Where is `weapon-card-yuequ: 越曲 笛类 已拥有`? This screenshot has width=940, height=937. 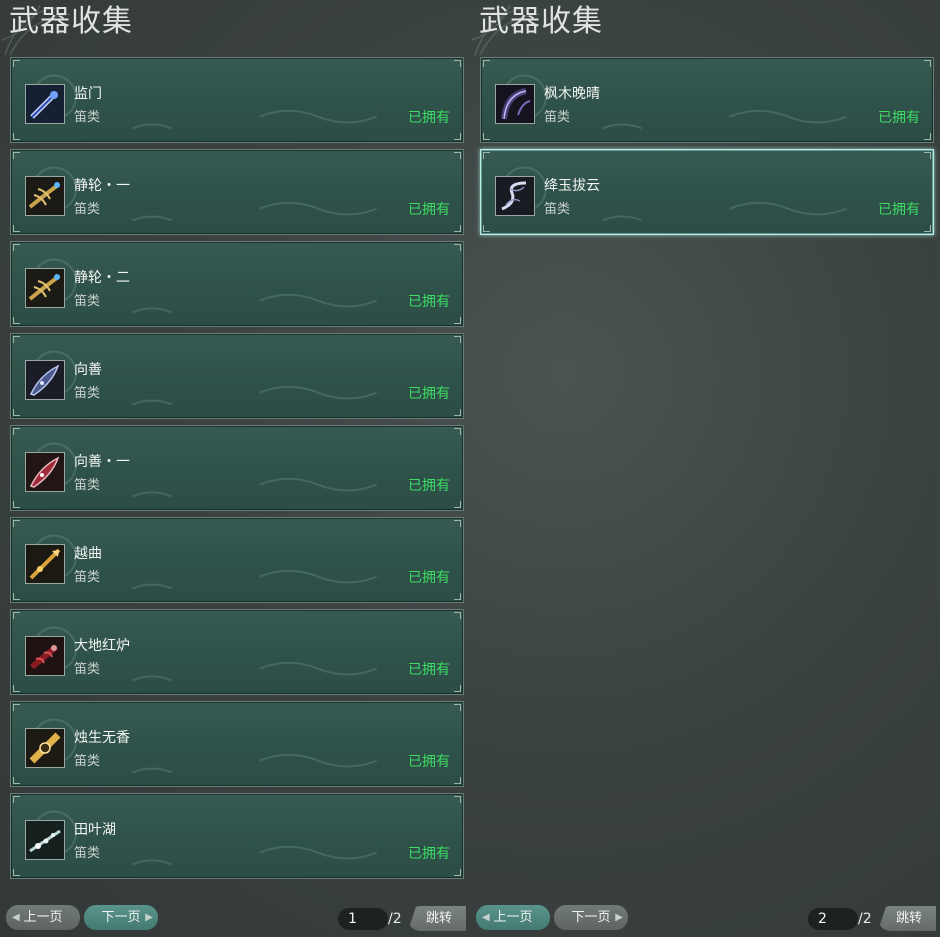
weapon-card-yuequ: 越曲 笛类 已拥有 is located at coordinates (237, 560).